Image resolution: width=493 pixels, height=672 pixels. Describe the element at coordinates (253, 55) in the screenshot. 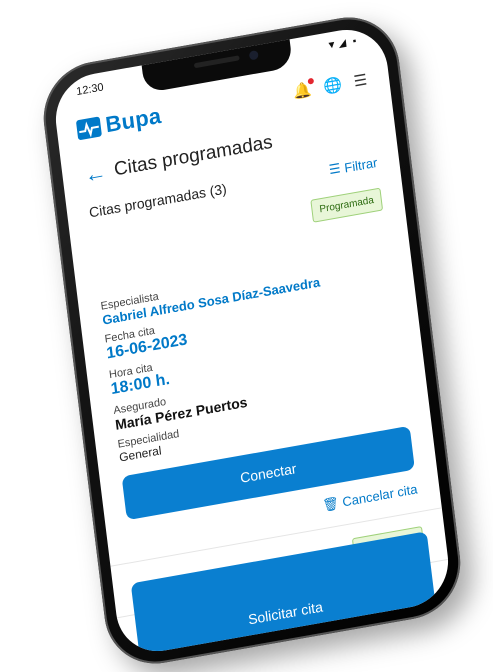

I see `camera` at that location.